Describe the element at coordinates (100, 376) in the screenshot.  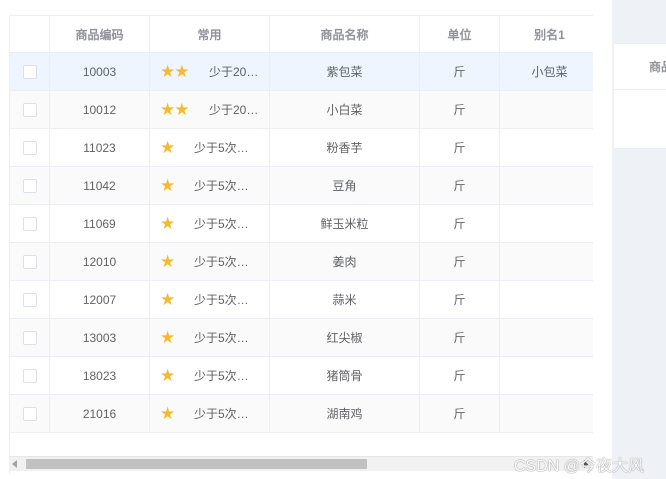
I see `product-code-cell: 18023` at that location.